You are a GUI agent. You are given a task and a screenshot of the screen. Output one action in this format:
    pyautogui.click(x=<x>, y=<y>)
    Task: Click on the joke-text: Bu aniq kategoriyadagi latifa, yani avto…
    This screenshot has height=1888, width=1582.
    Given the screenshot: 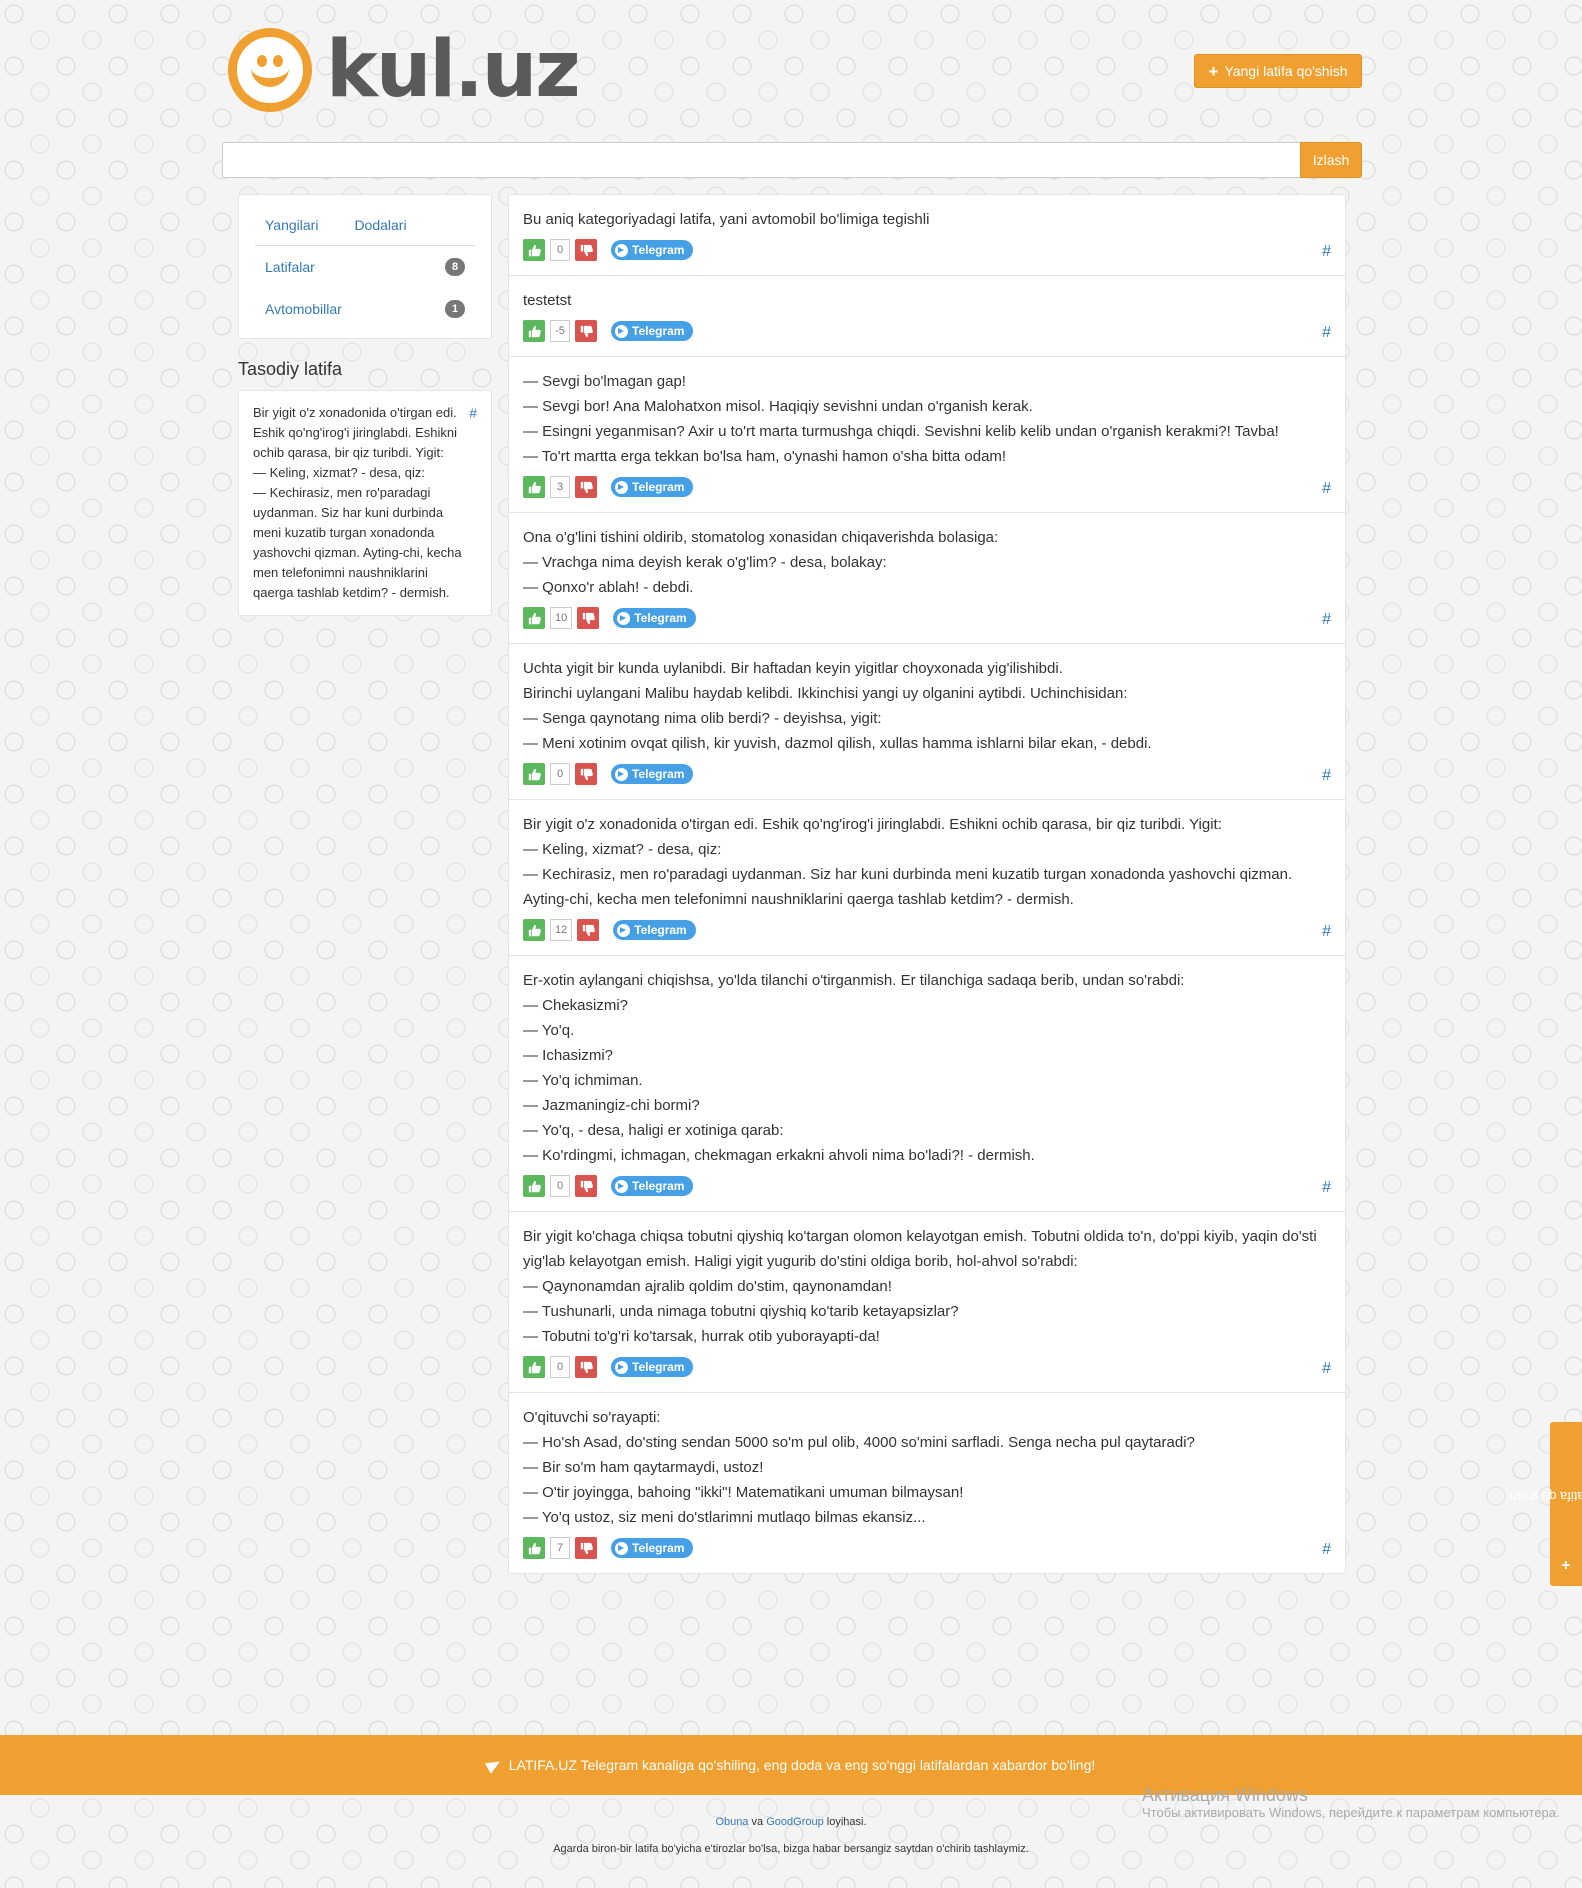 What is the action you would take?
    pyautogui.click(x=726, y=219)
    